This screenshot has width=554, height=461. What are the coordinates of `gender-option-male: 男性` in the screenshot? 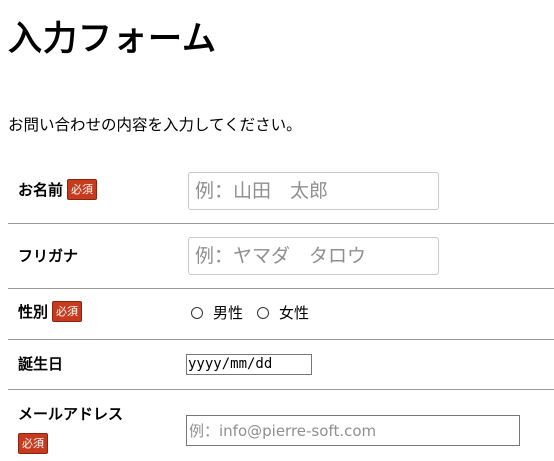 It's located at (217, 313).